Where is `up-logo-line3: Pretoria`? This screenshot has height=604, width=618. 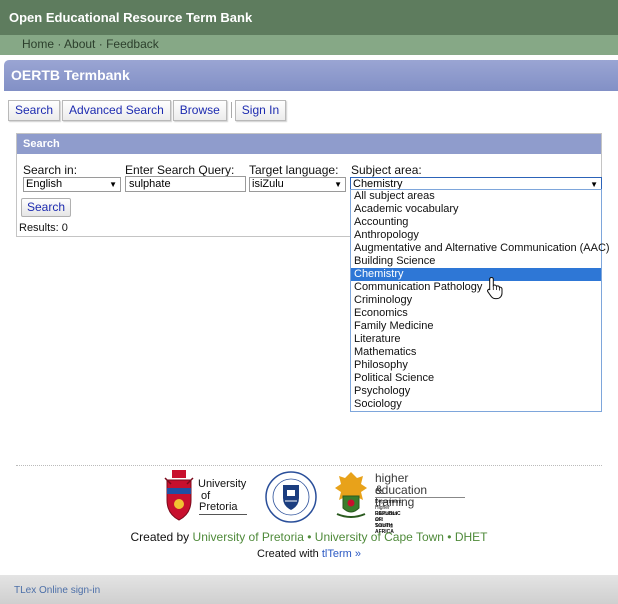 up-logo-line3: Pretoria is located at coordinates (218, 507).